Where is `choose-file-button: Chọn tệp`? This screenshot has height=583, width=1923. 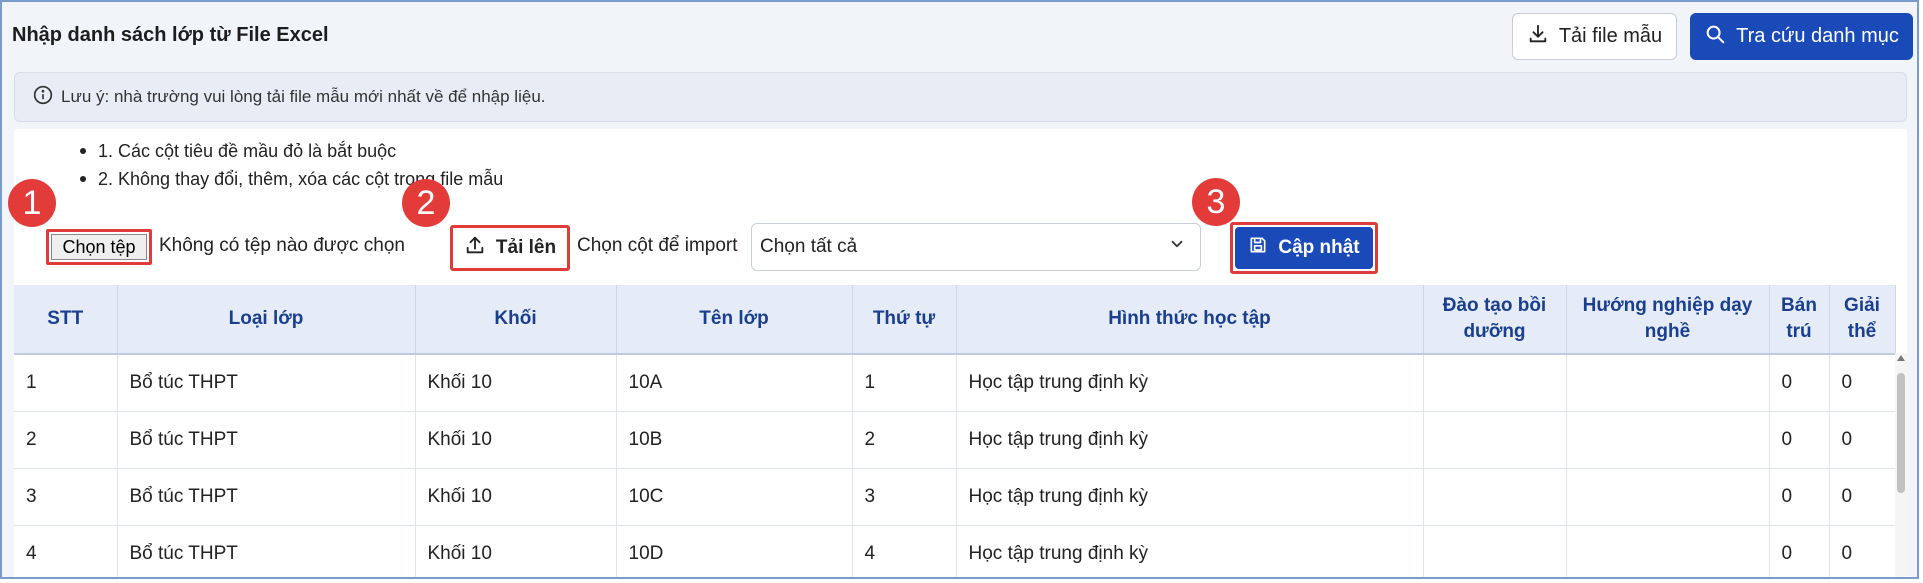 choose-file-button: Chọn tệp is located at coordinates (99, 247).